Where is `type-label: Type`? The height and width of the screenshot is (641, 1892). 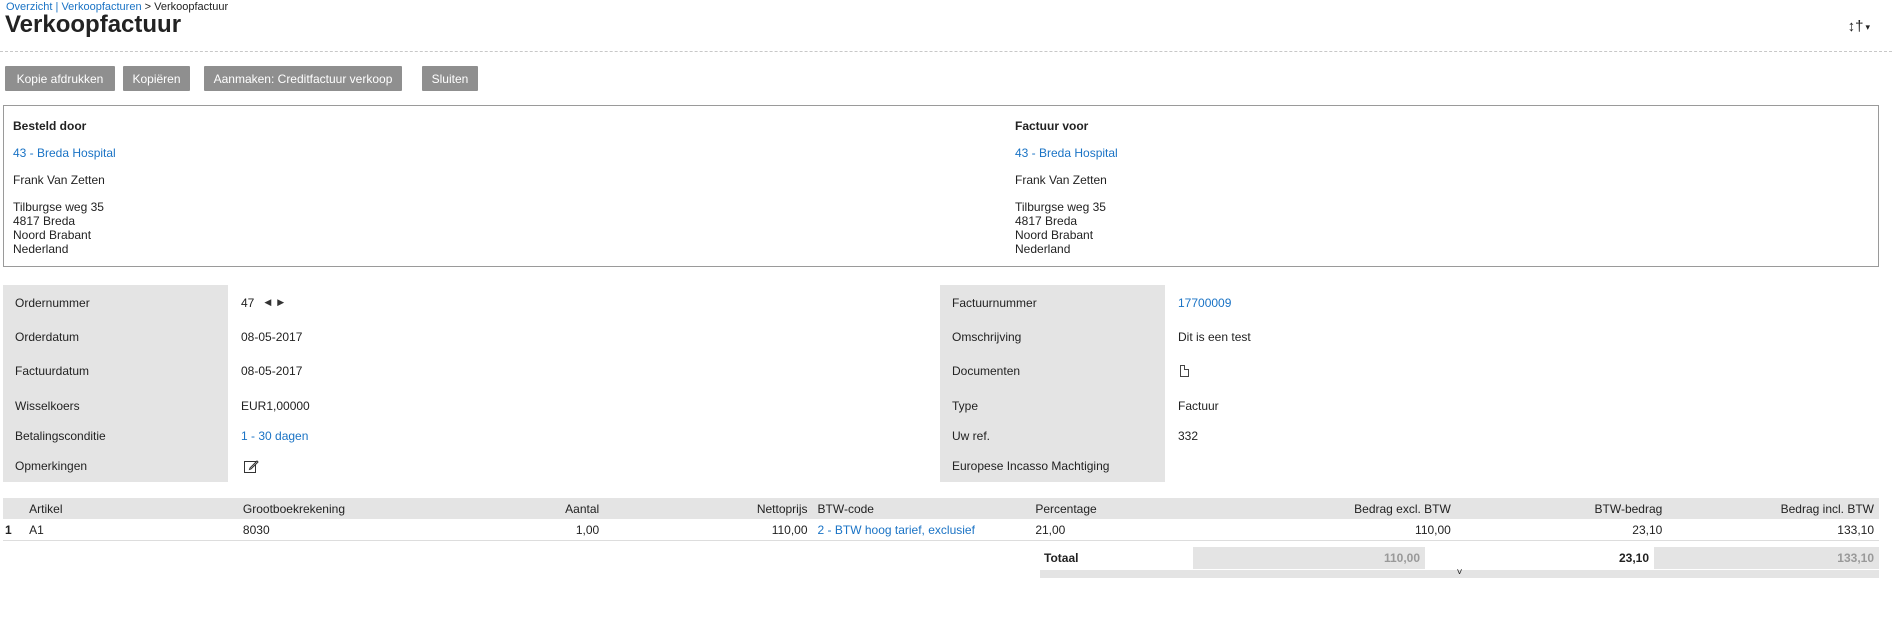 type-label: Type is located at coordinates (1052, 405).